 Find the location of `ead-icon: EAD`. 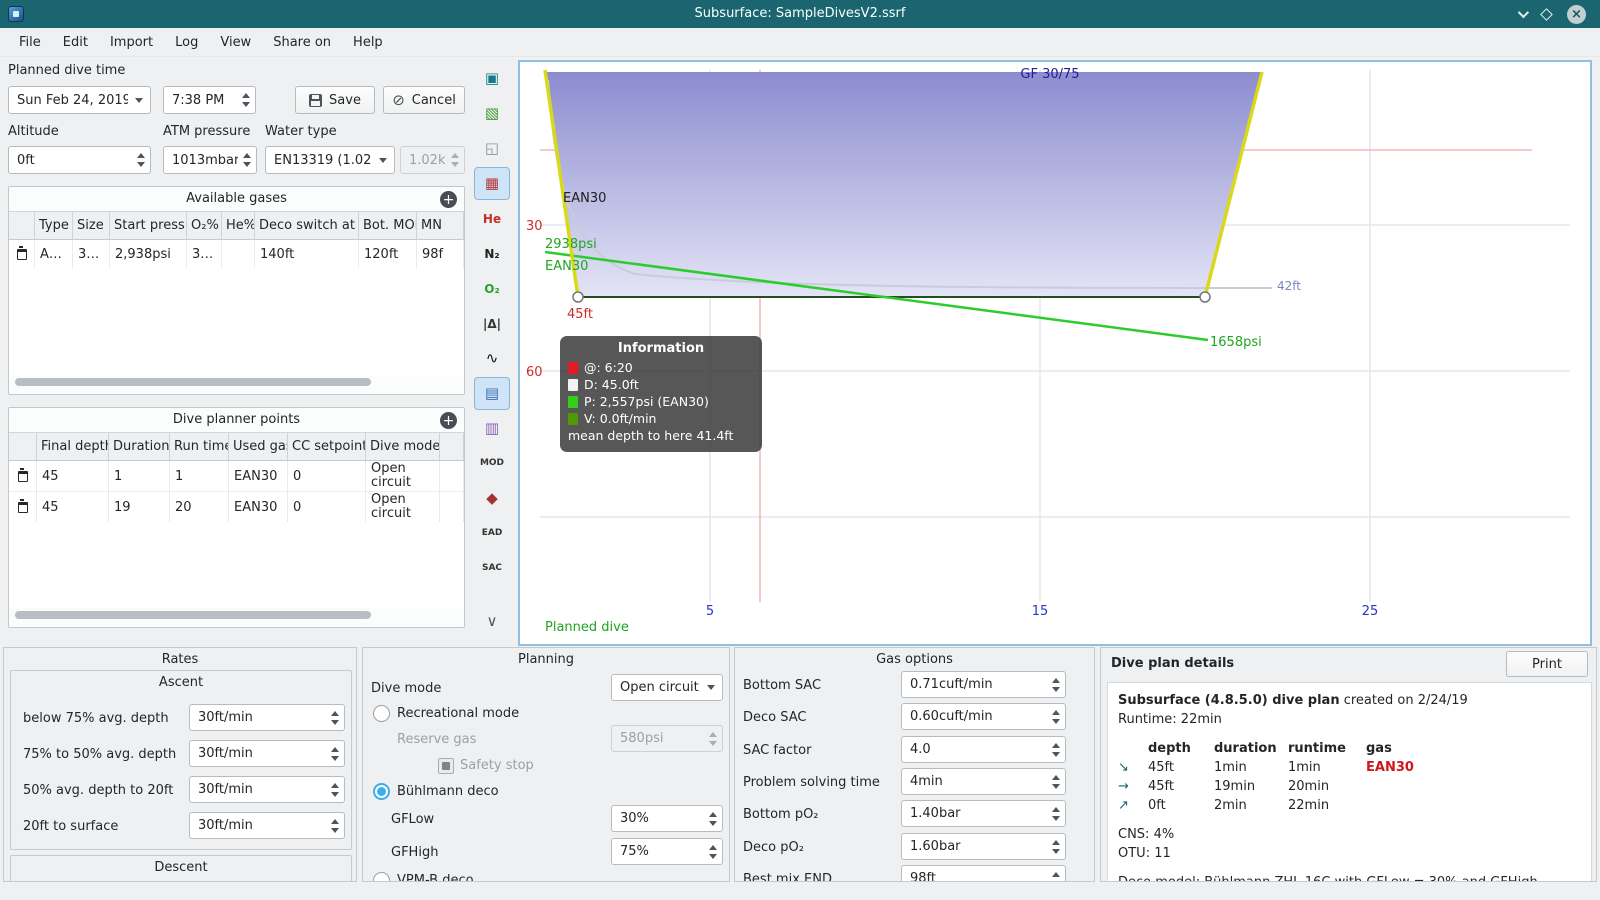

ead-icon: EAD is located at coordinates (492, 533).